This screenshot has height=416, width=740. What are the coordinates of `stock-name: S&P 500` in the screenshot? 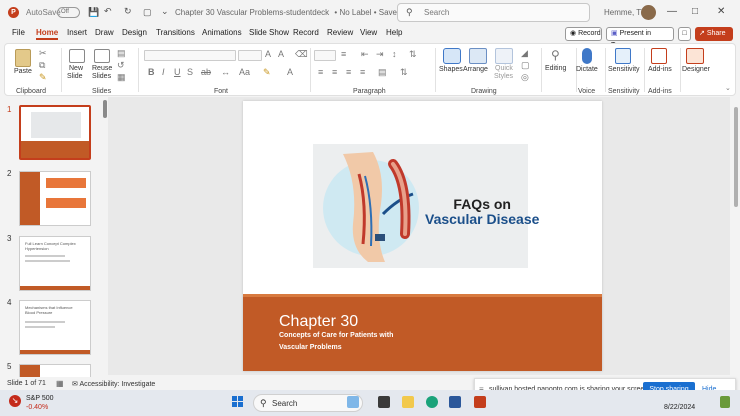 It's located at (40, 398).